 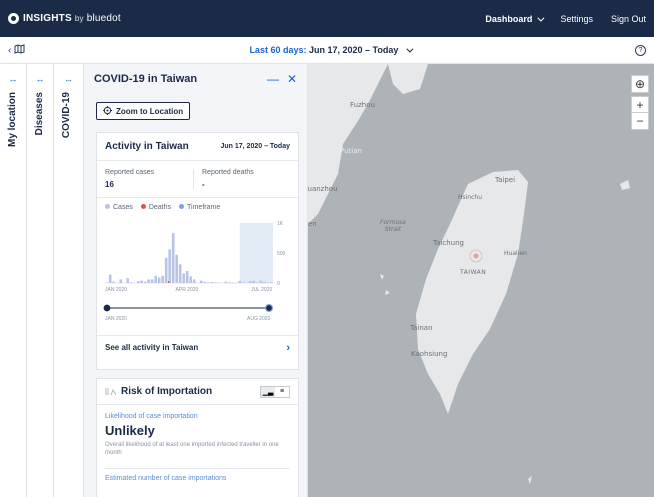 I want to click on y-tick-label: 500, so click(x=281, y=254).